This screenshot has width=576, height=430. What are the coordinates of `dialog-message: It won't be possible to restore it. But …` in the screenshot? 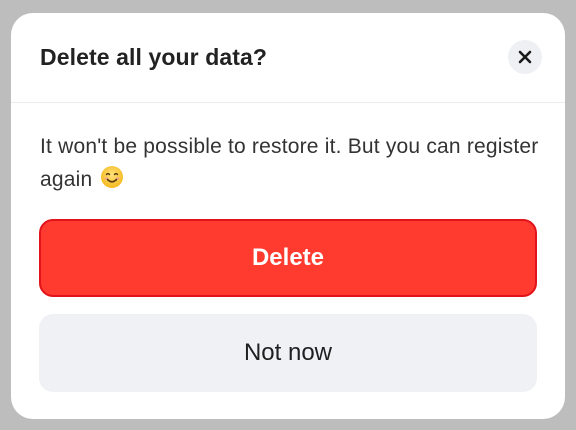 It's located at (290, 164).